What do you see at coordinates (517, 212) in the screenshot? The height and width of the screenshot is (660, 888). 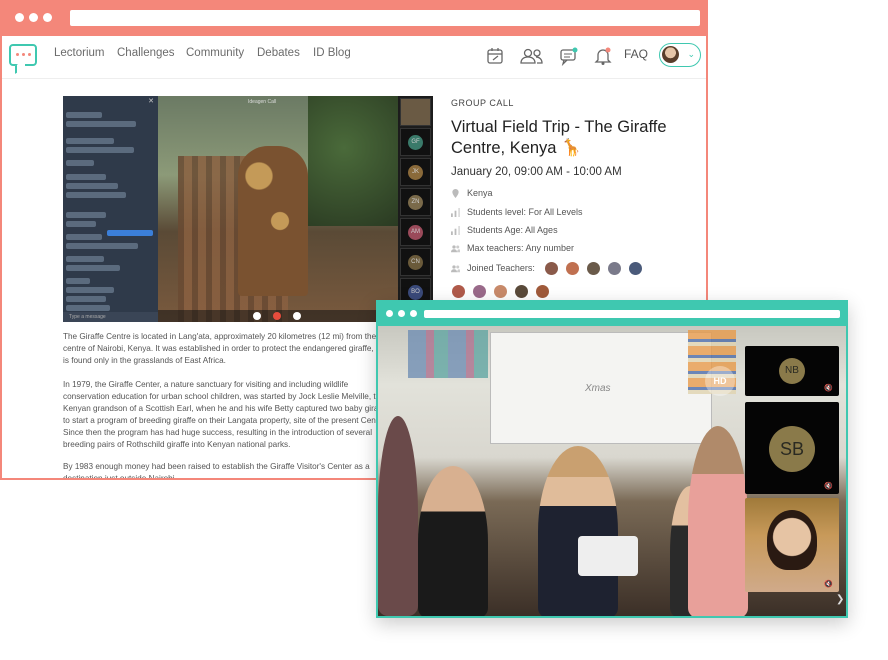 I see `students-level-row: Students level: For All Levels` at bounding box center [517, 212].